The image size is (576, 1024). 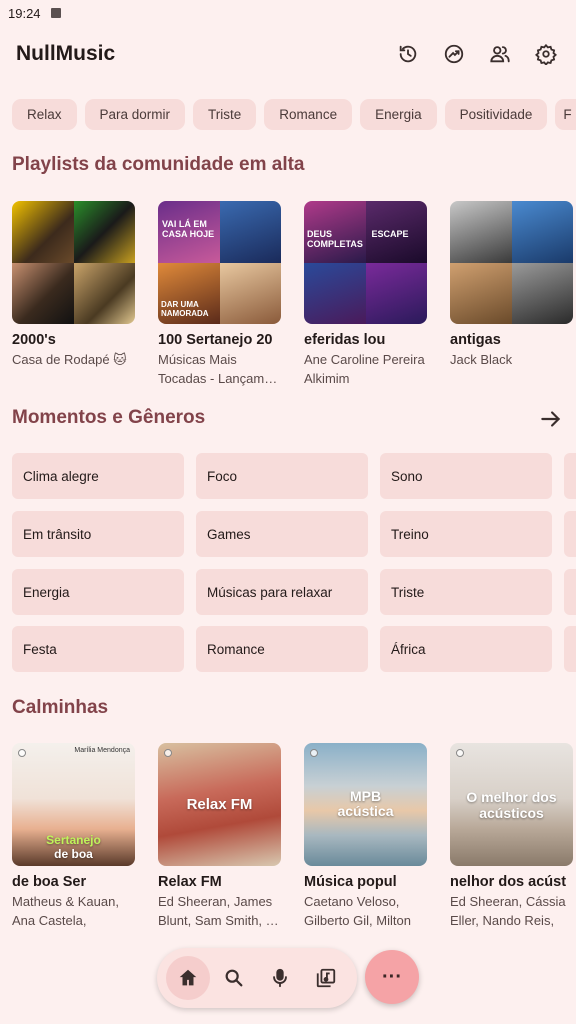 What do you see at coordinates (24, 13) in the screenshot?
I see `status-time: 19:24` at bounding box center [24, 13].